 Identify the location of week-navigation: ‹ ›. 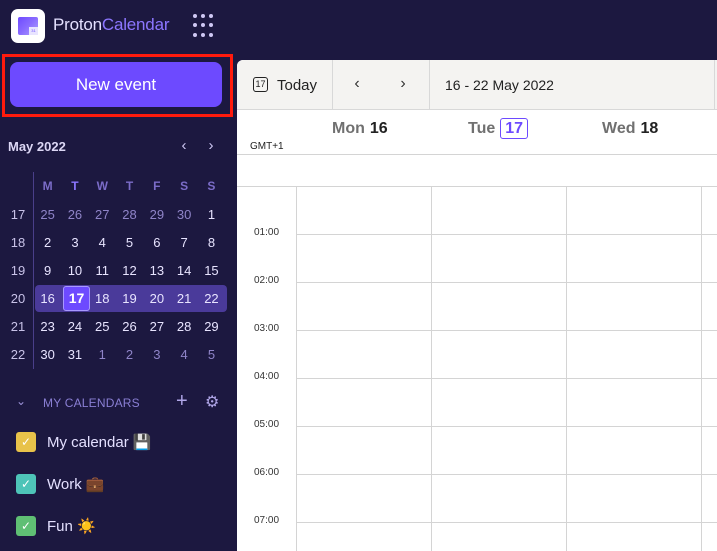
(381, 85).